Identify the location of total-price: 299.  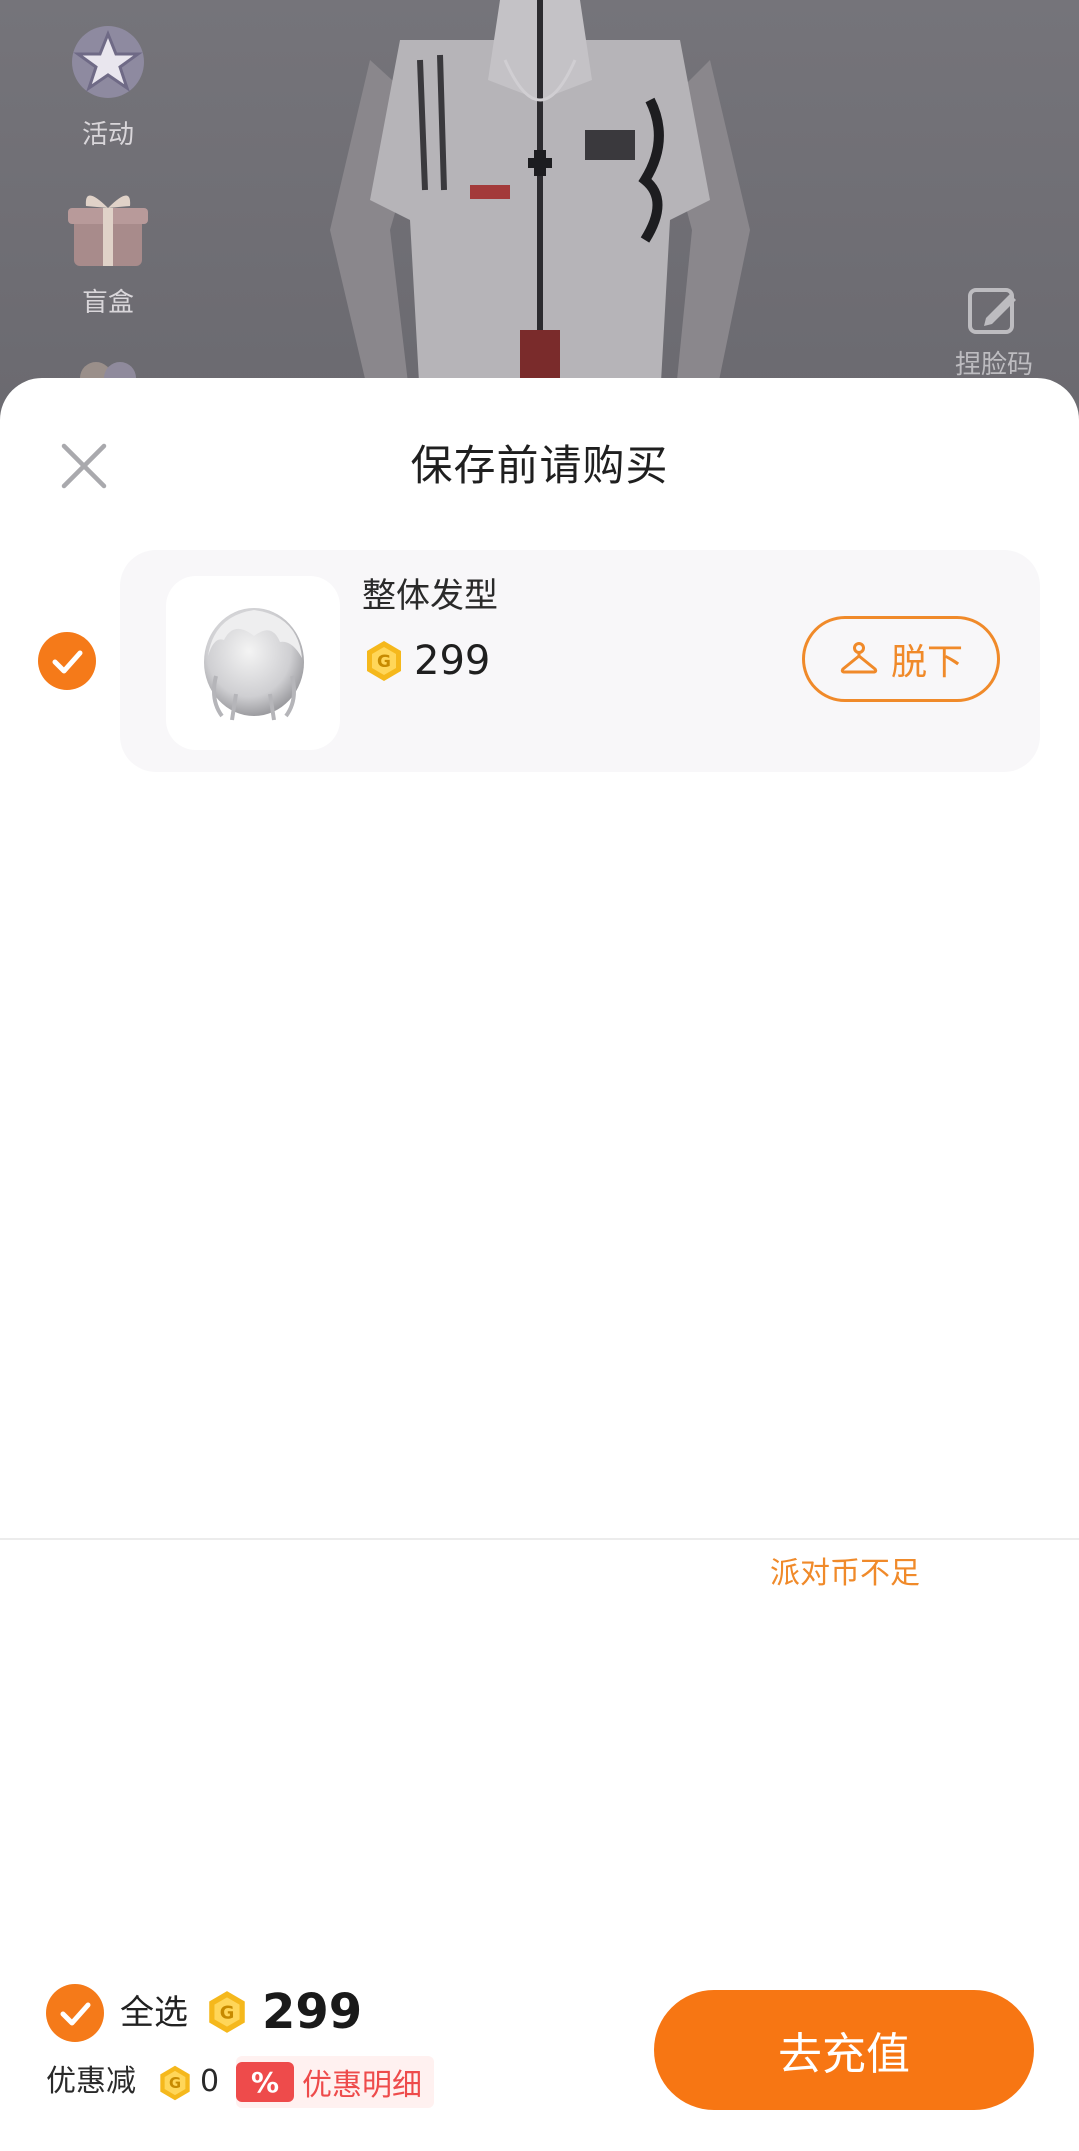
(312, 2012).